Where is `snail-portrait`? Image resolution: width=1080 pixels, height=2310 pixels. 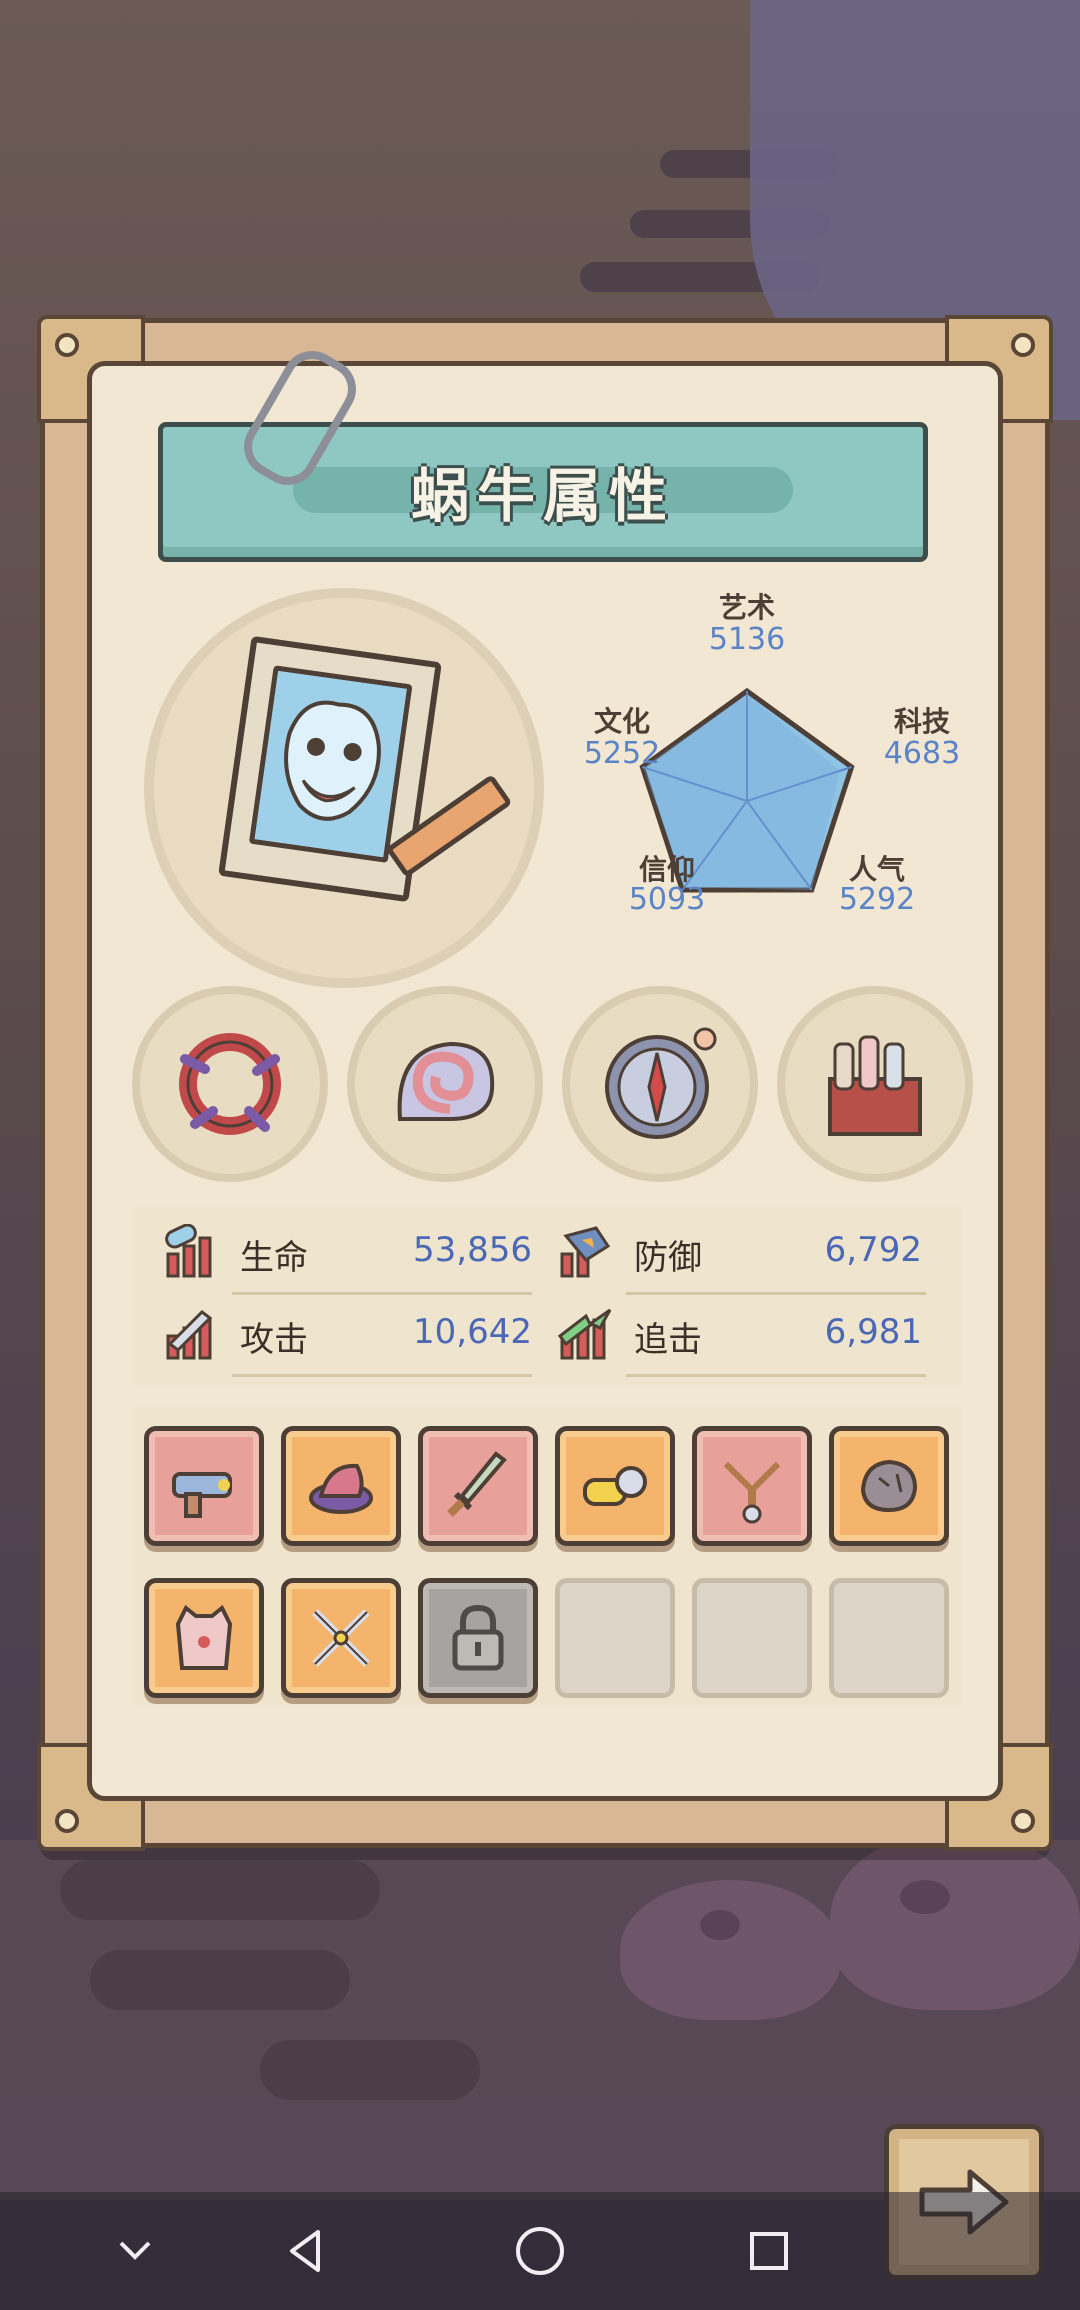 snail-portrait is located at coordinates (344, 788).